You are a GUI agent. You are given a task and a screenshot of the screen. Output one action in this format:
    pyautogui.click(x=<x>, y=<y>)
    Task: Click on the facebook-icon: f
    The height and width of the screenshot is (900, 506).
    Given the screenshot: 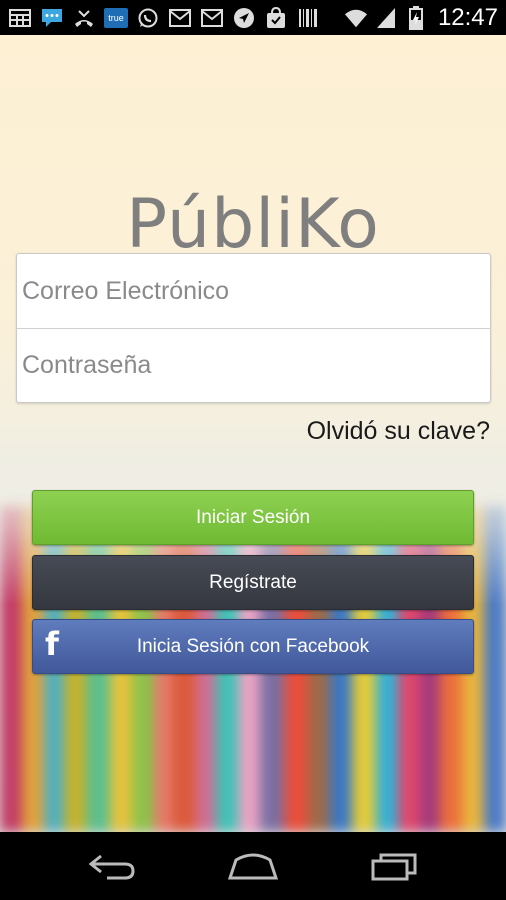 What is the action you would take?
    pyautogui.click(x=52, y=644)
    